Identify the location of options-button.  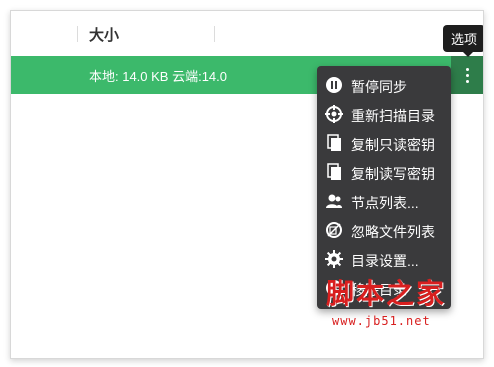
(467, 75).